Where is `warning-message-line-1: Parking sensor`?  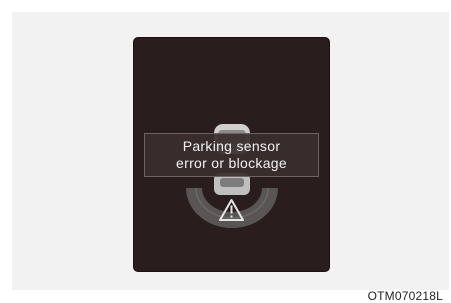
warning-message-line-1: Parking sensor is located at coordinates (231, 146).